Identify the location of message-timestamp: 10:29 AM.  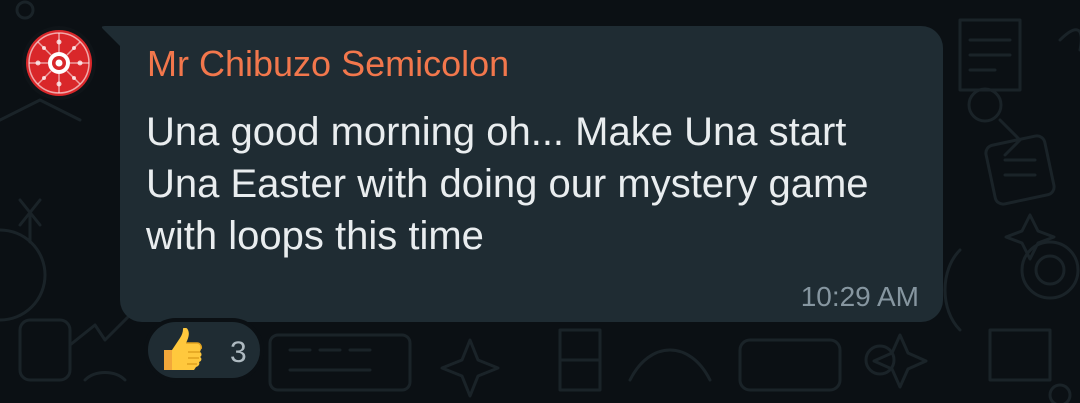
(859, 296).